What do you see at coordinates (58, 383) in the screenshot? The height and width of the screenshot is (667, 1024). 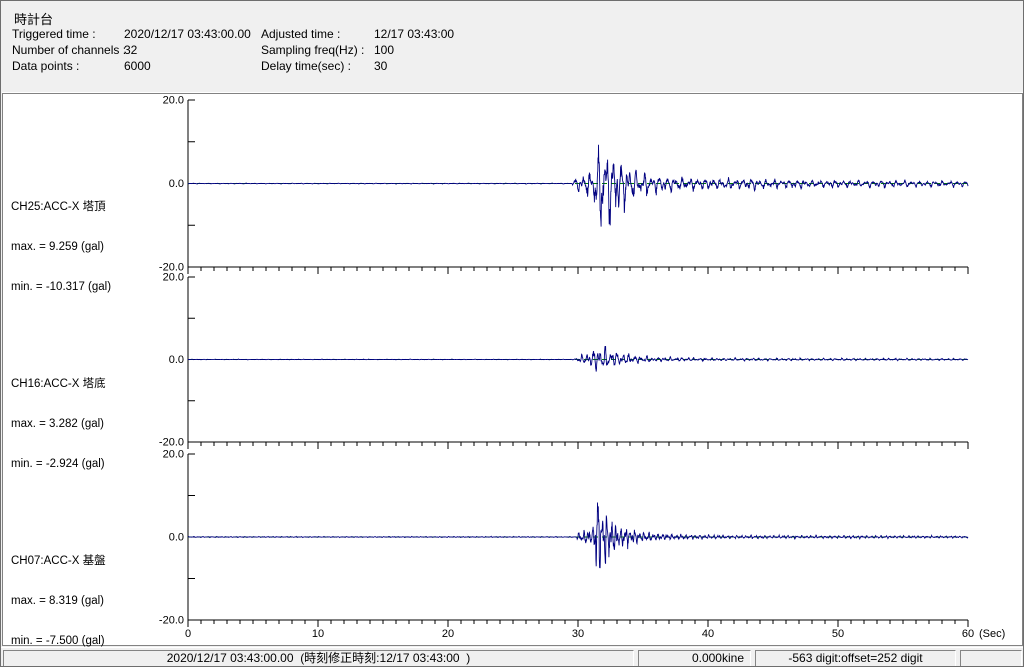 I see `channel-name: CH16:ACC-X 塔底` at bounding box center [58, 383].